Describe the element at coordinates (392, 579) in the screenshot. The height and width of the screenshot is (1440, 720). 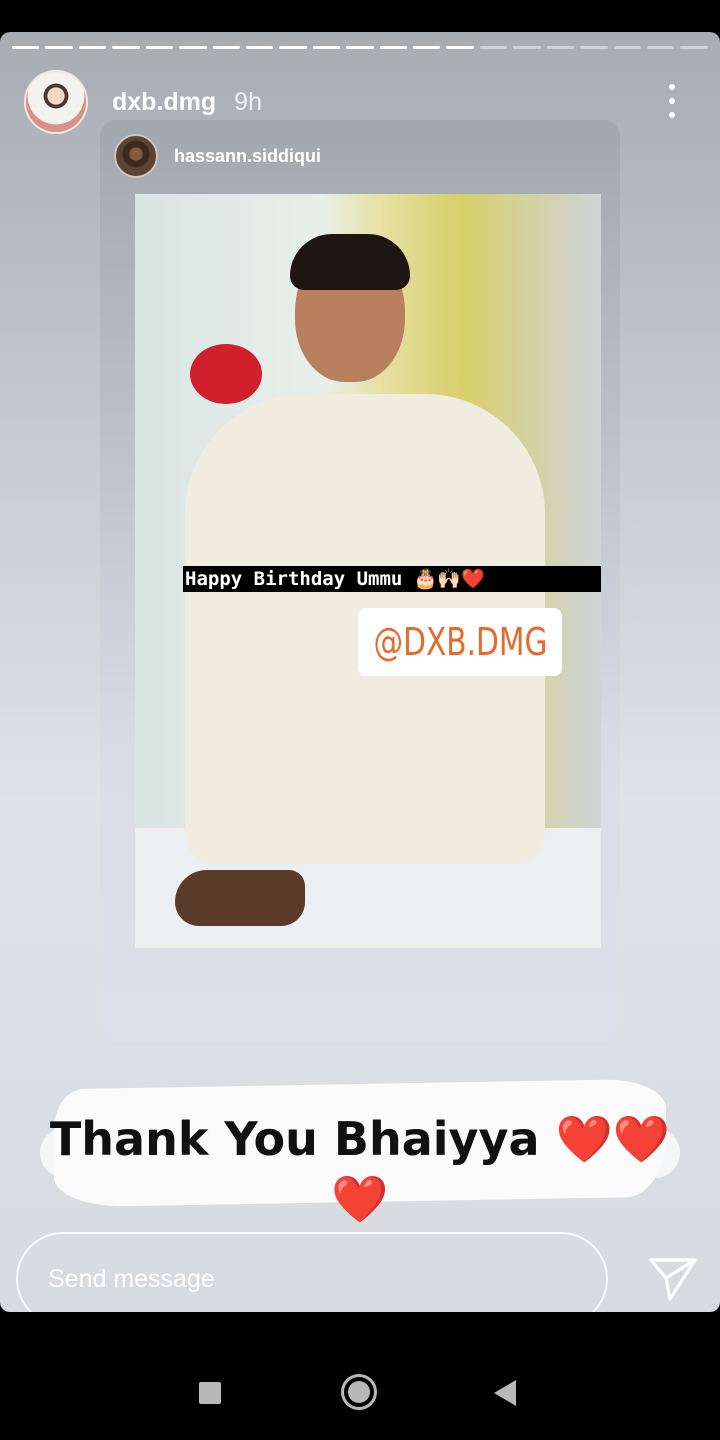
I see `post-caption: Happy Birthday Ummu 🎂🙌🏻❤️` at that location.